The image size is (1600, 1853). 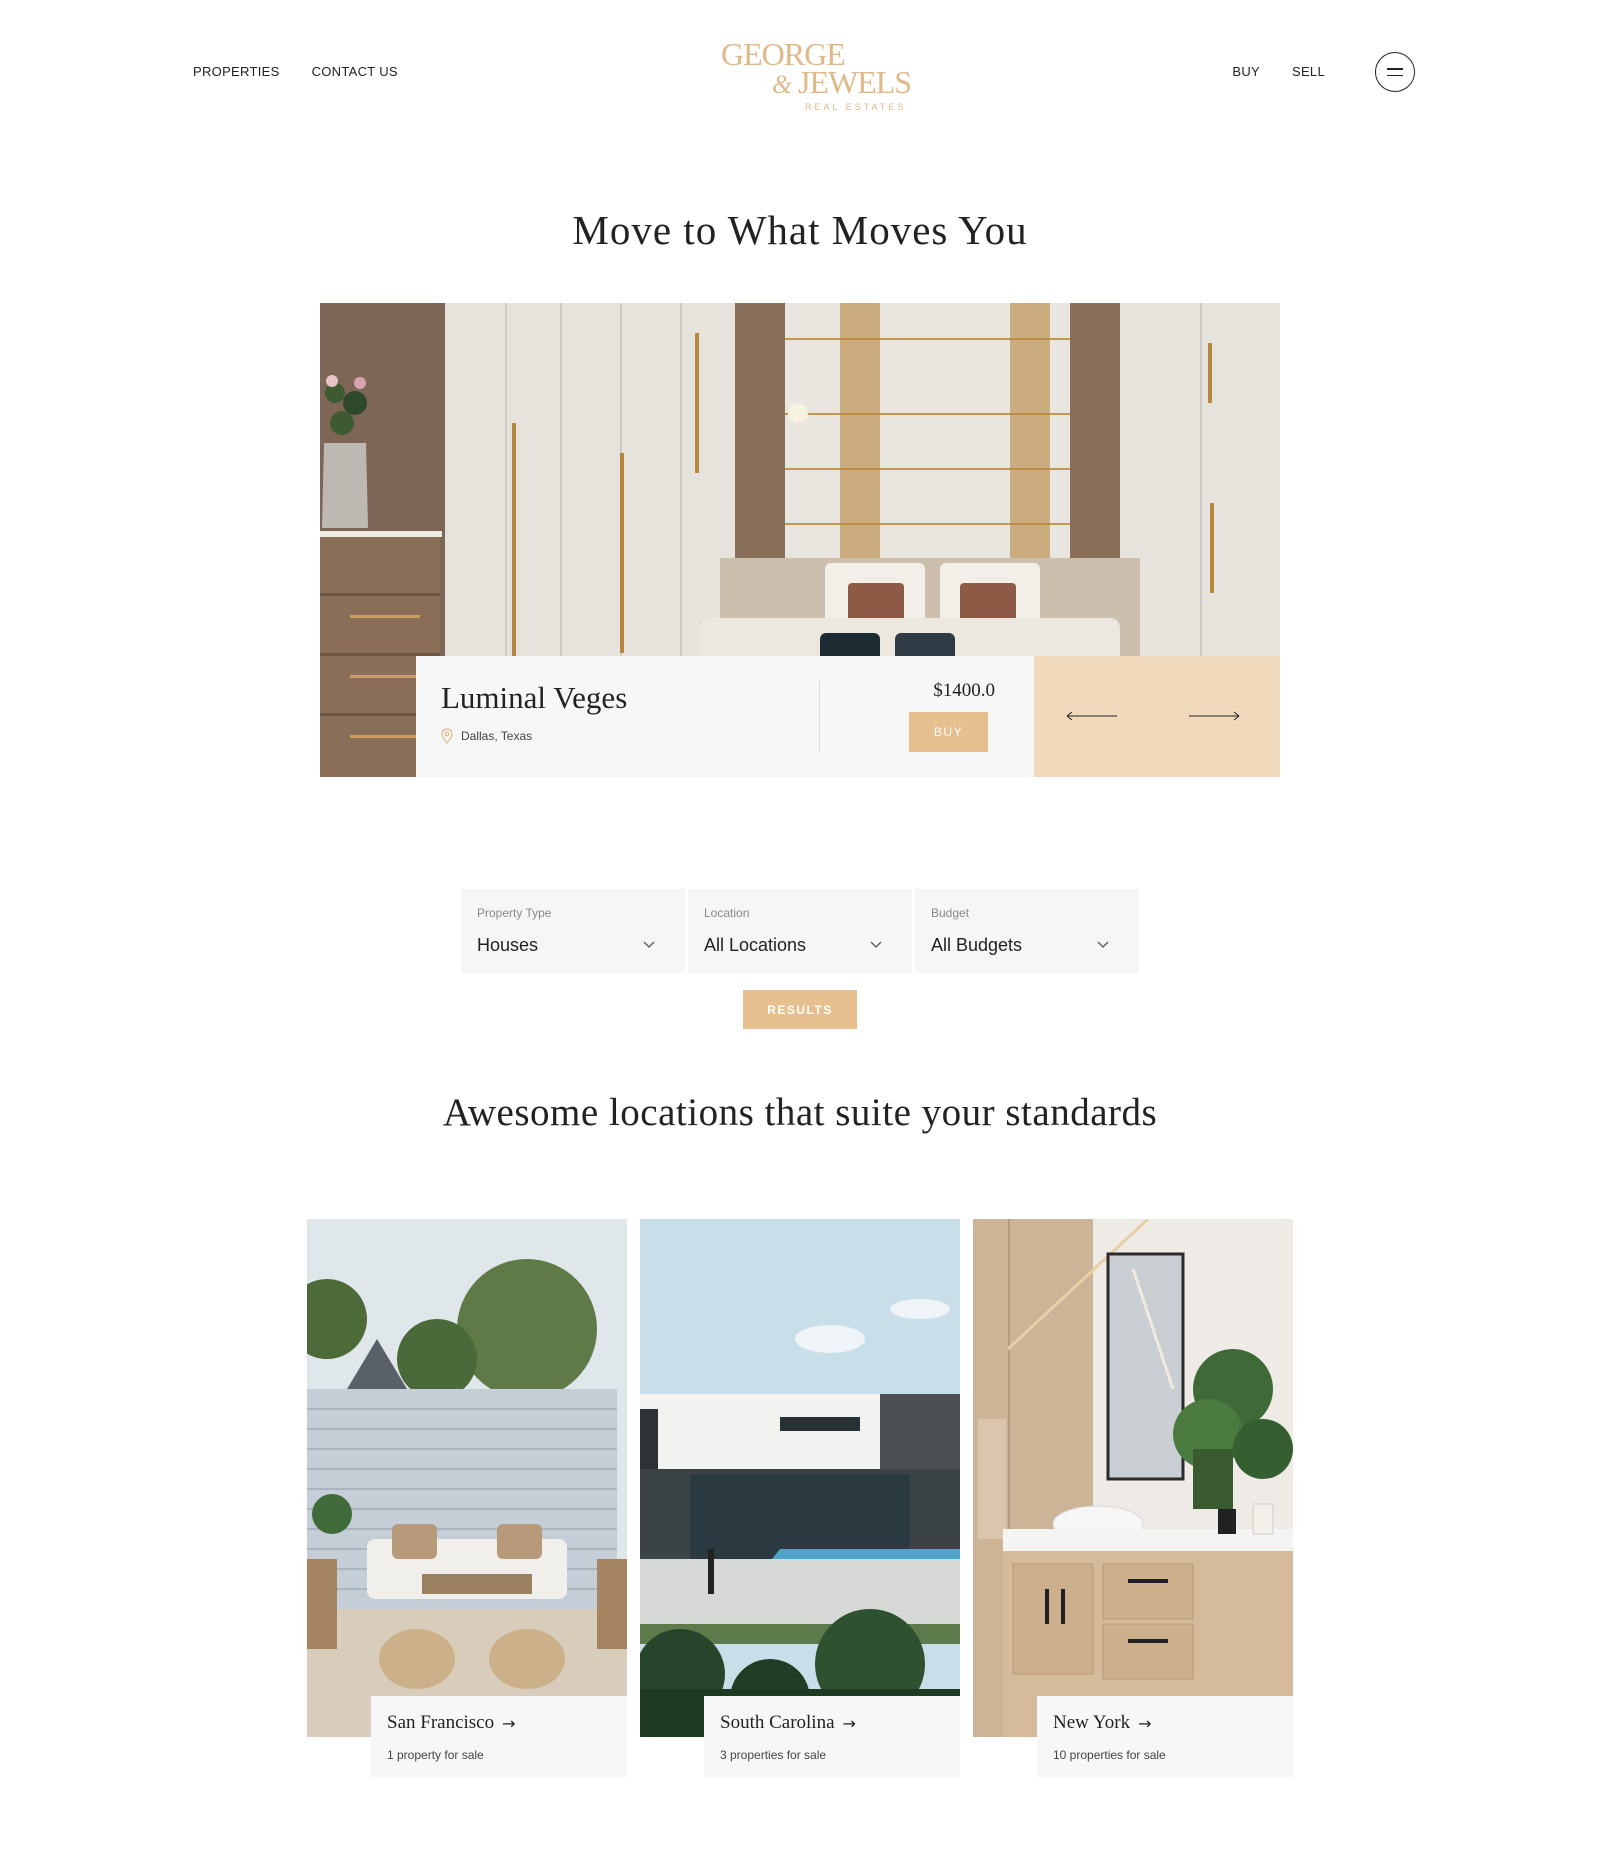 I want to click on logo: GEORGE & JEWELS REAL ESTATES, so click(x=820, y=76).